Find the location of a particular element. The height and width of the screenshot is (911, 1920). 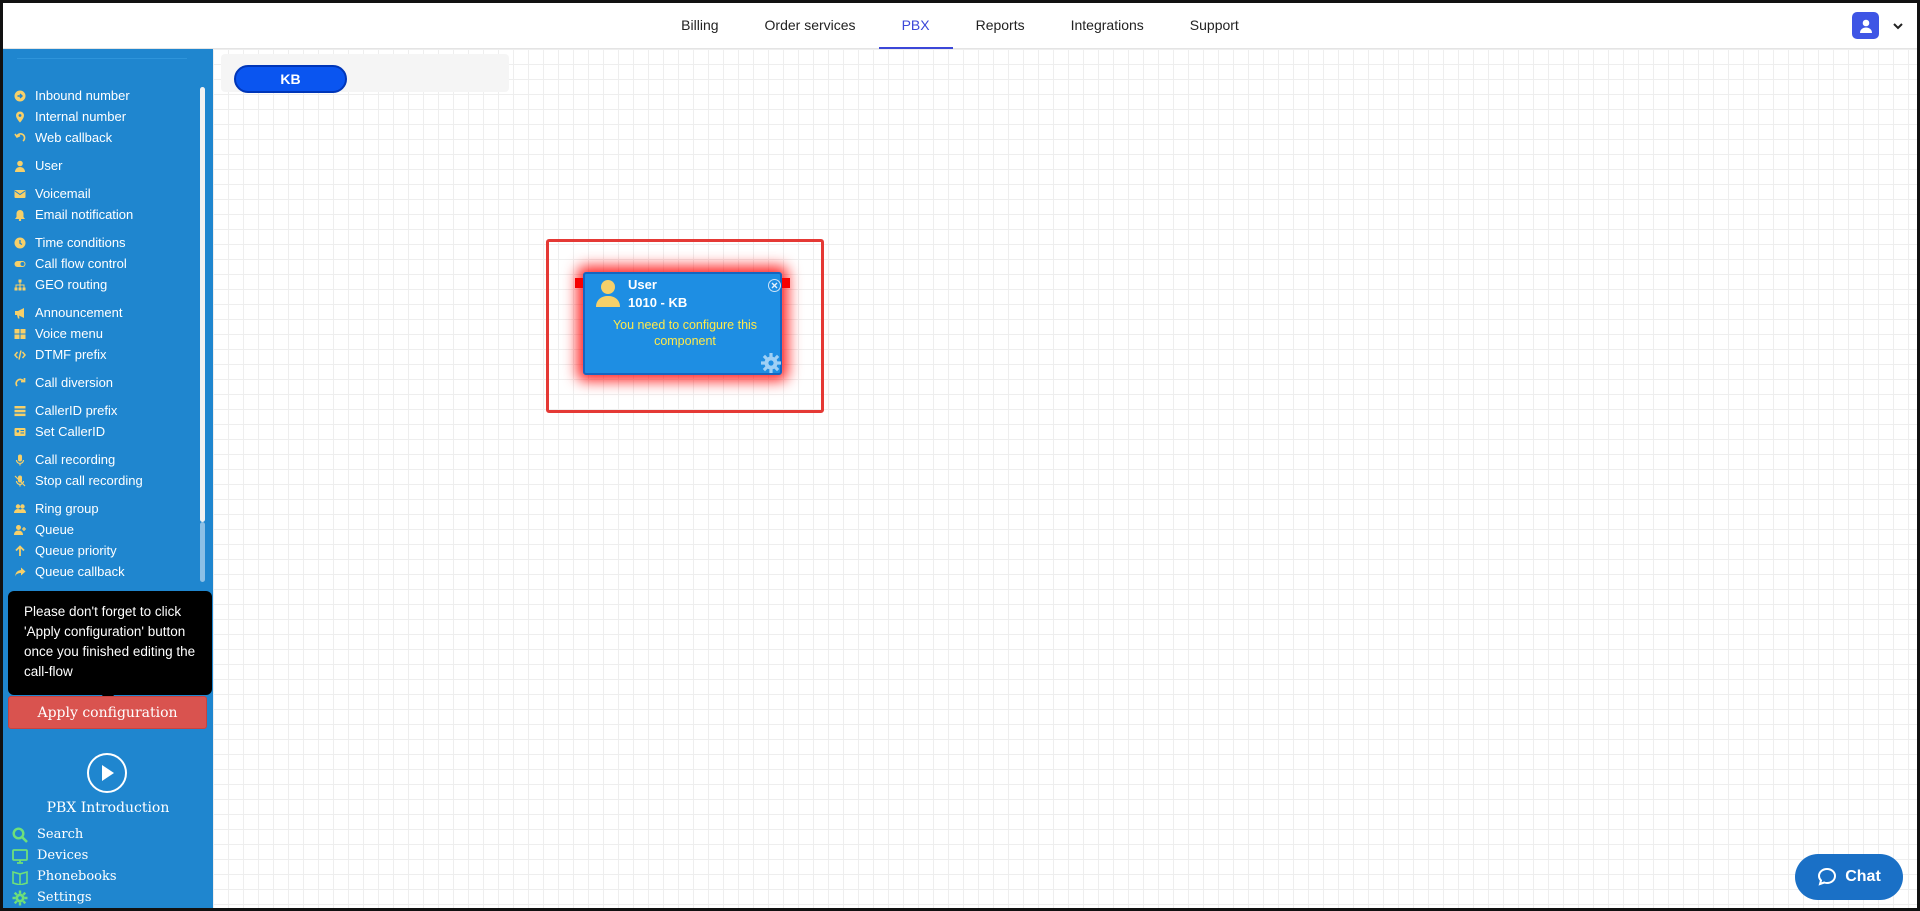

sidebar-item-label: Queue priority is located at coordinates (76, 550).